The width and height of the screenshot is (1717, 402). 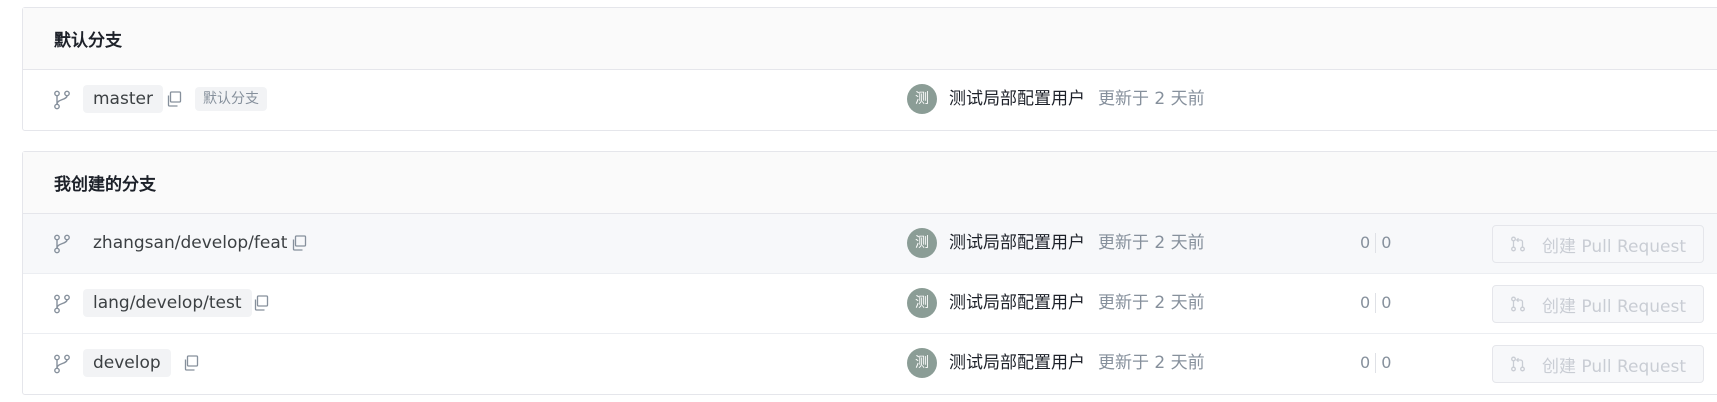 I want to click on branch-name: zhangsan/develop/feat, so click(x=190, y=243).